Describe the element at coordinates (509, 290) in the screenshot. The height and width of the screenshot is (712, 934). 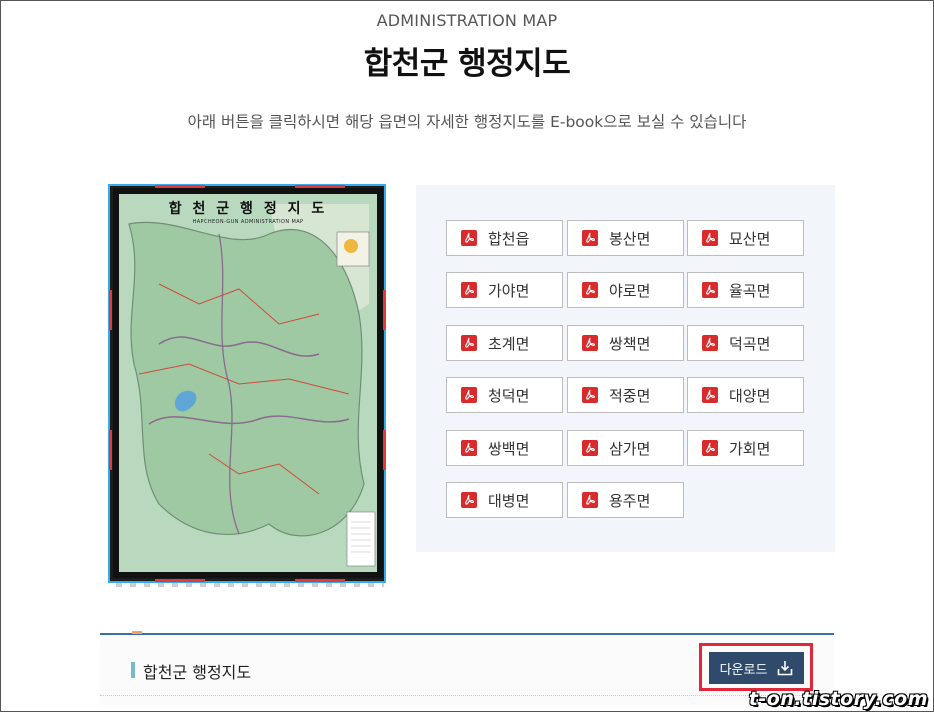
I see `district-label: 가야면` at that location.